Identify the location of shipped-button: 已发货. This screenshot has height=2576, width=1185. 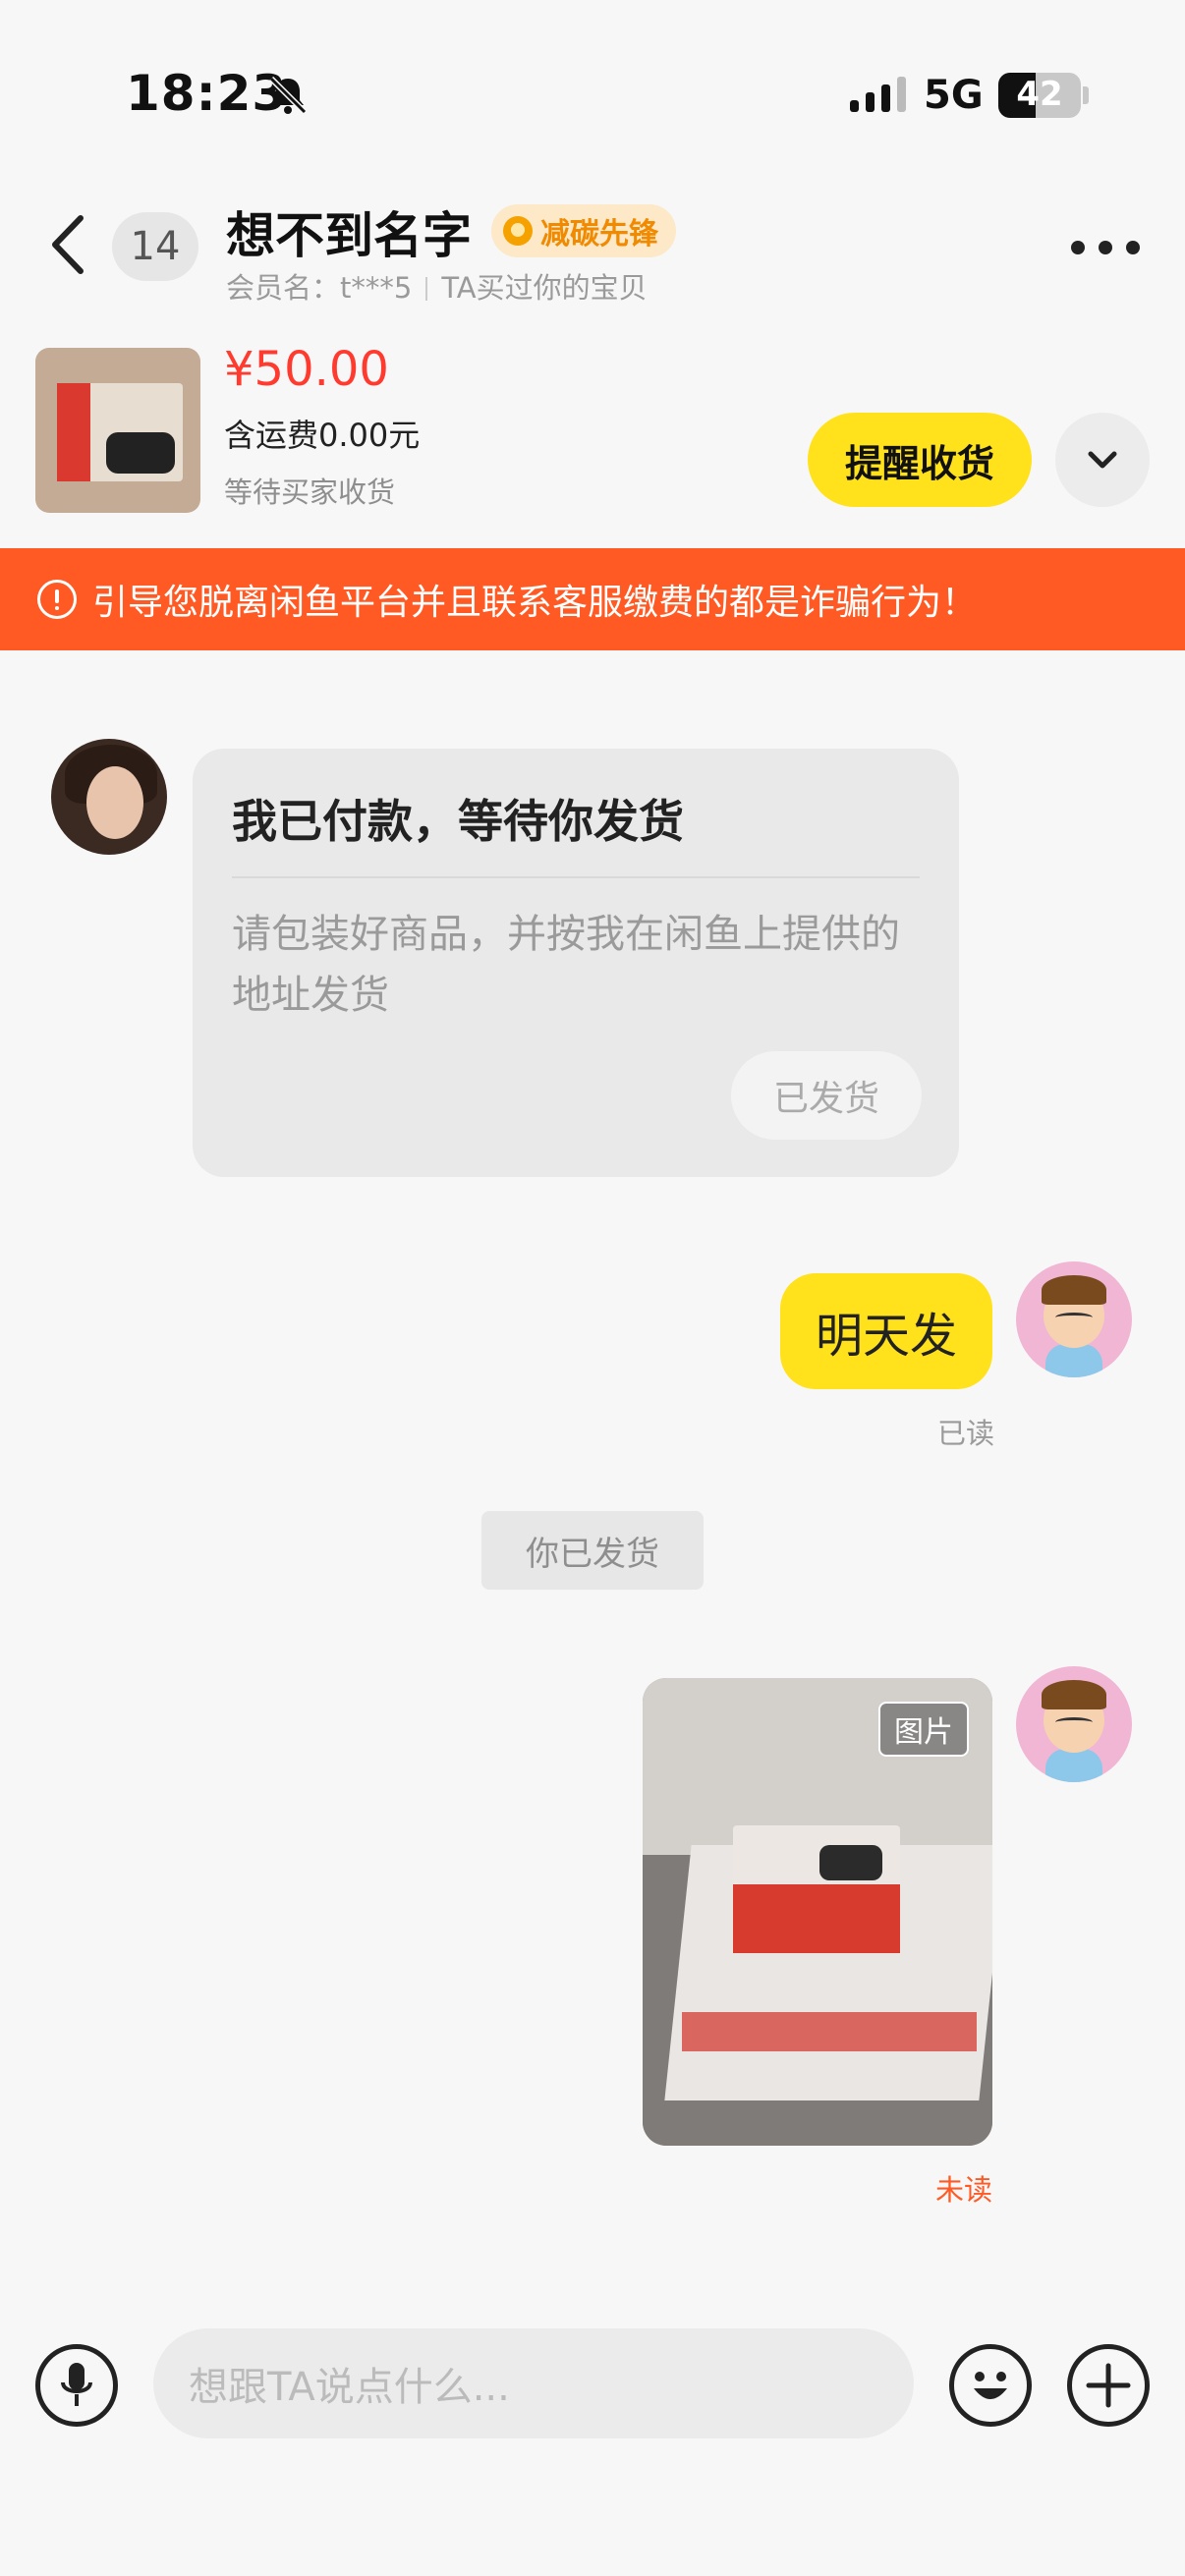
(827, 1095).